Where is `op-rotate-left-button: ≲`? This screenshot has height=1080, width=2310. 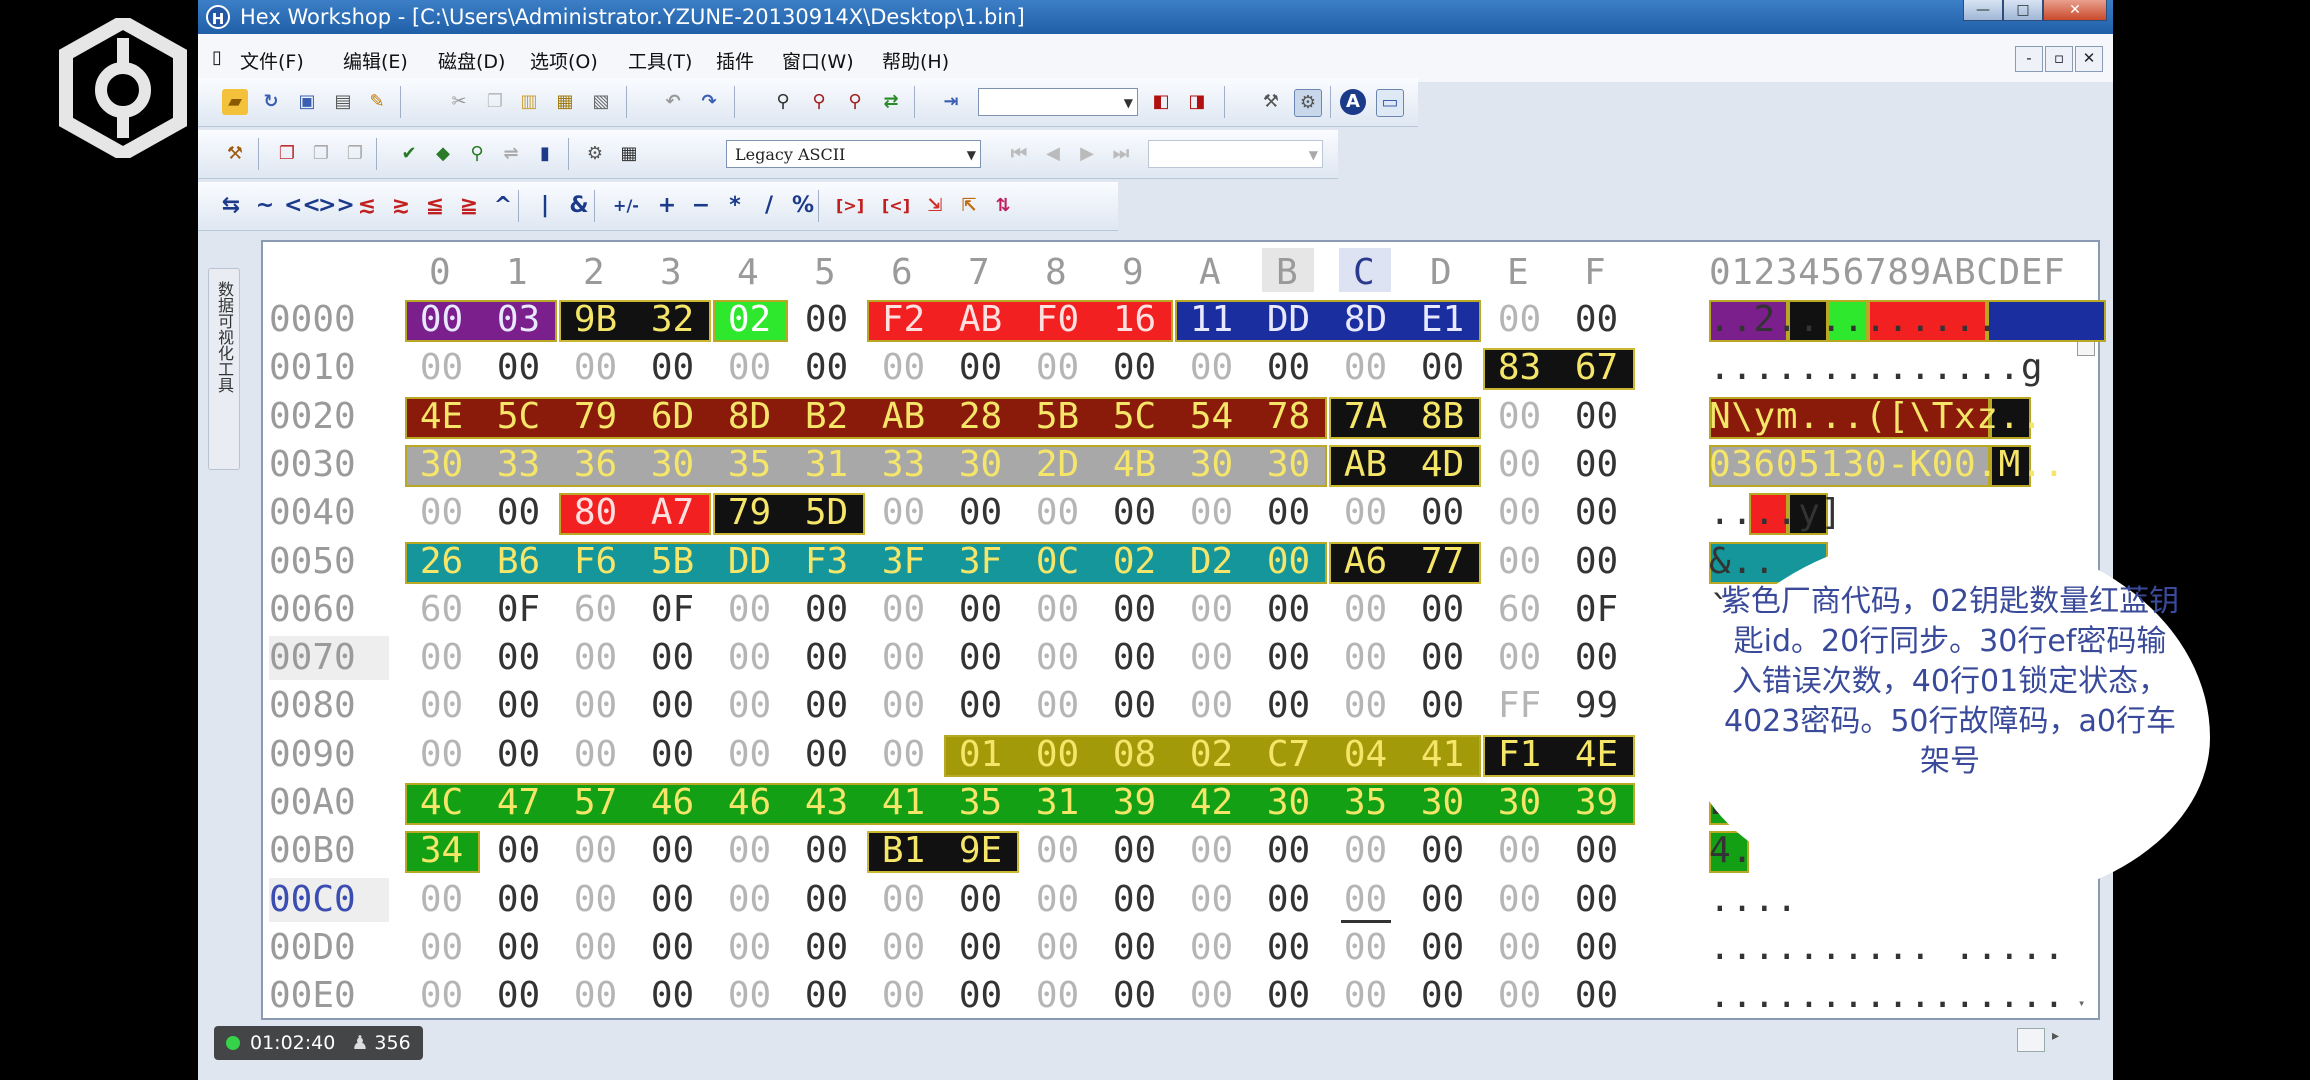
op-rotate-left-button: ≲ is located at coordinates (367, 206).